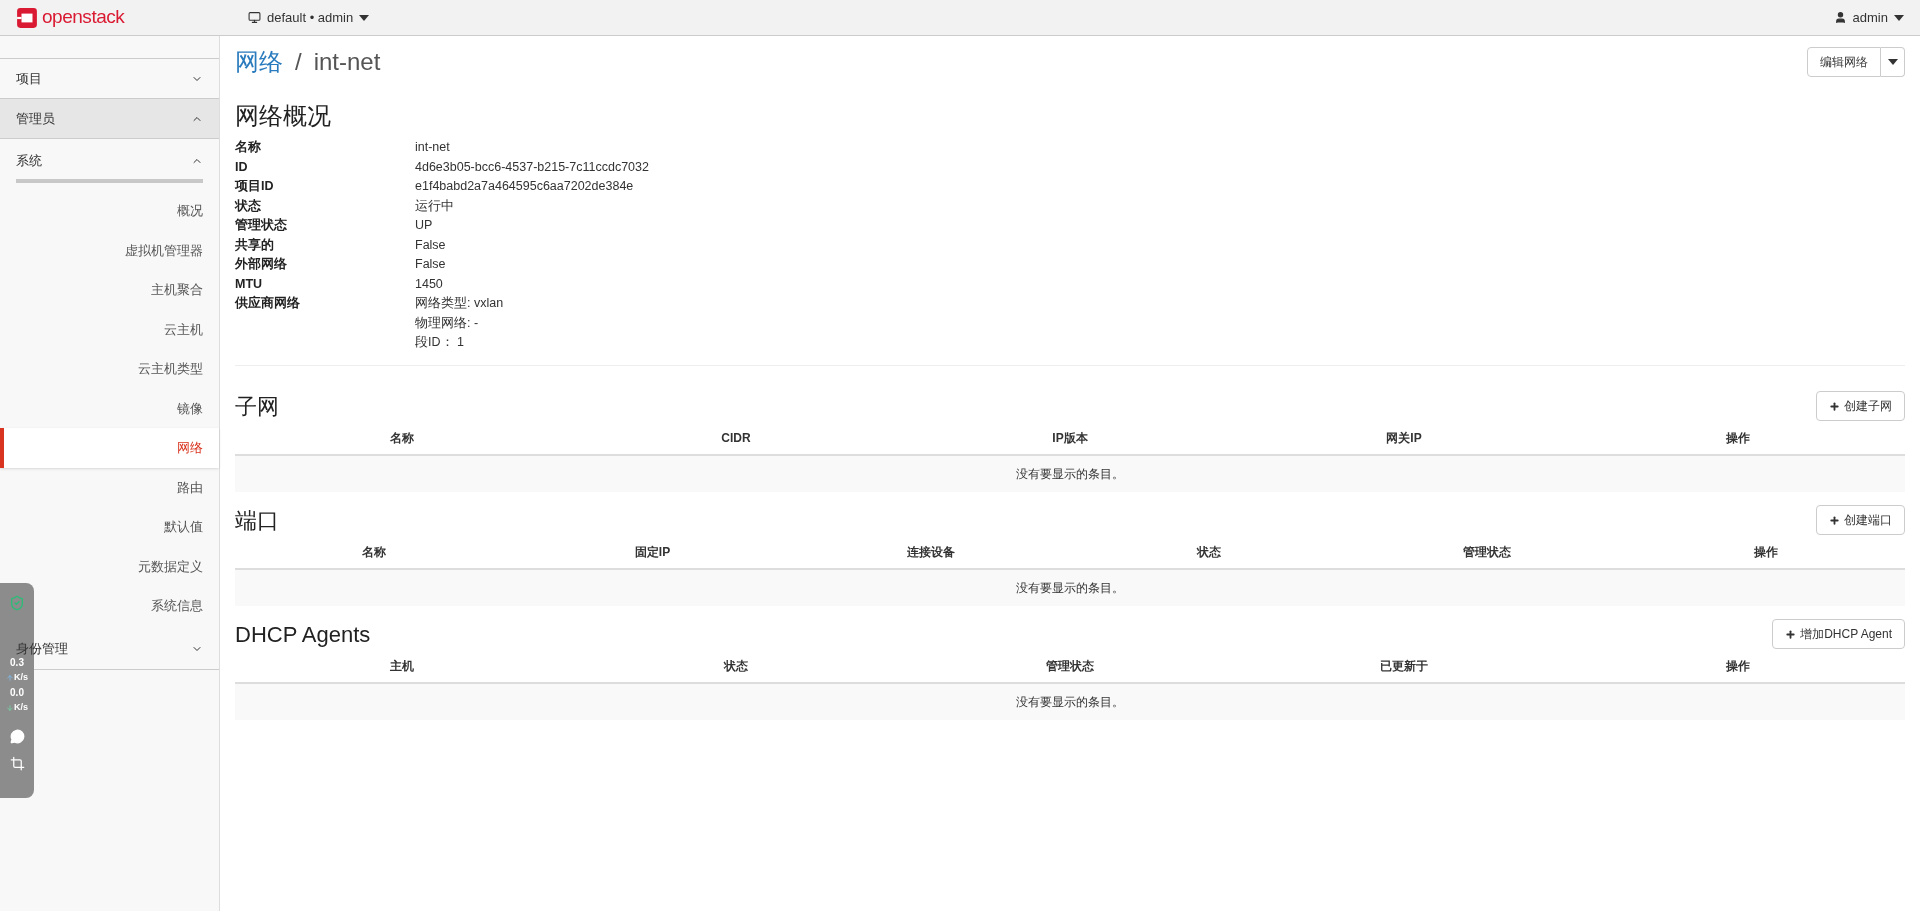  What do you see at coordinates (249, 284) in the screenshot?
I see `detail-label: MTU` at bounding box center [249, 284].